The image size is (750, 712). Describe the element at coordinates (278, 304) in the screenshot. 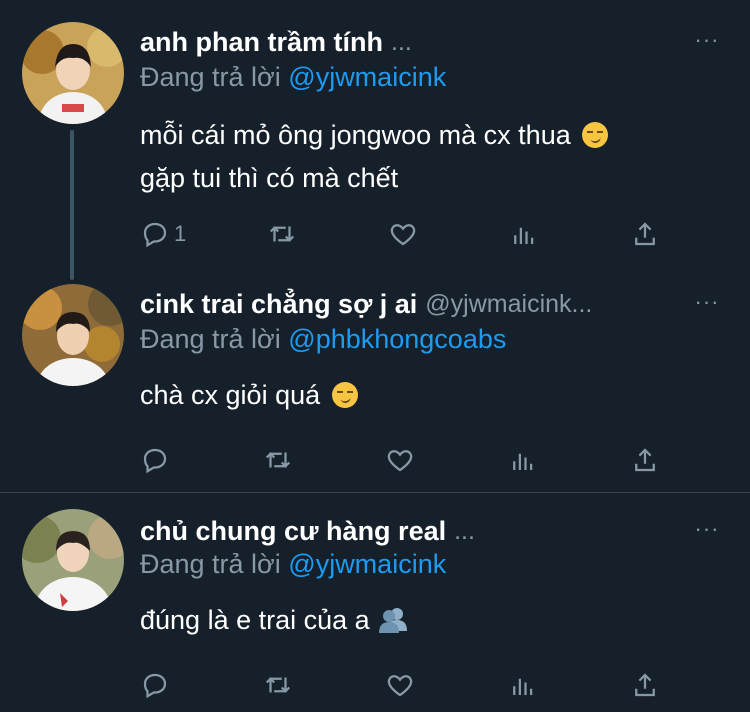

I see `display-name: cink trai chẳng sợ j ai` at that location.